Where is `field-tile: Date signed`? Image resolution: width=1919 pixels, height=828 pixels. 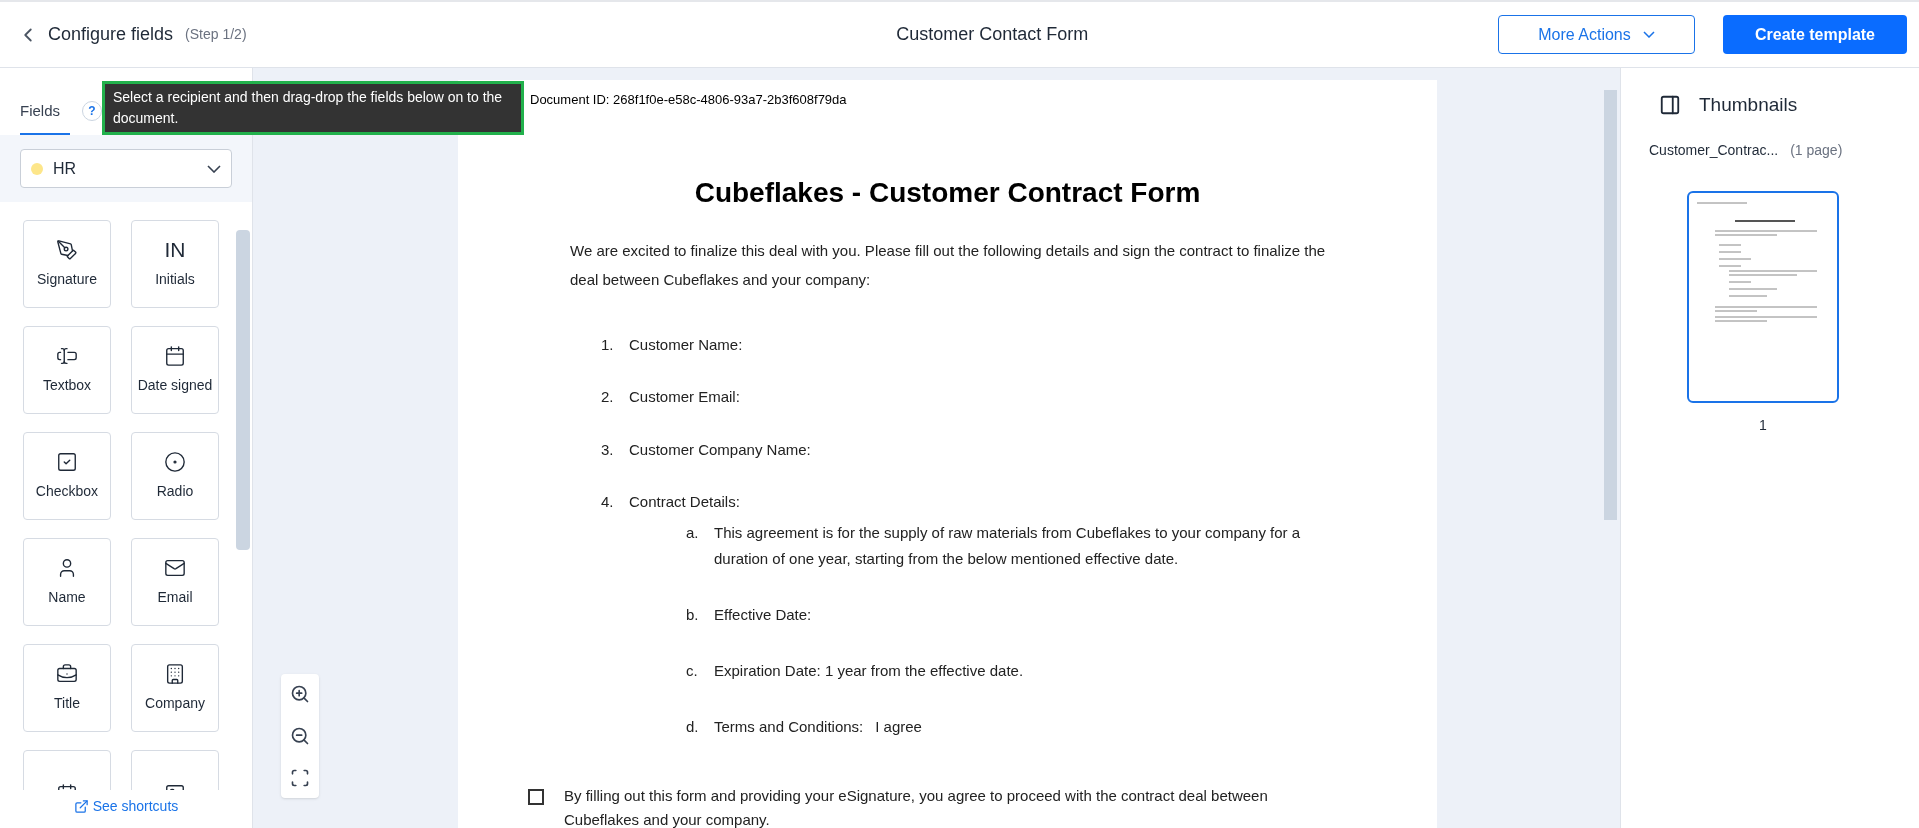
field-tile: Date signed is located at coordinates (175, 370).